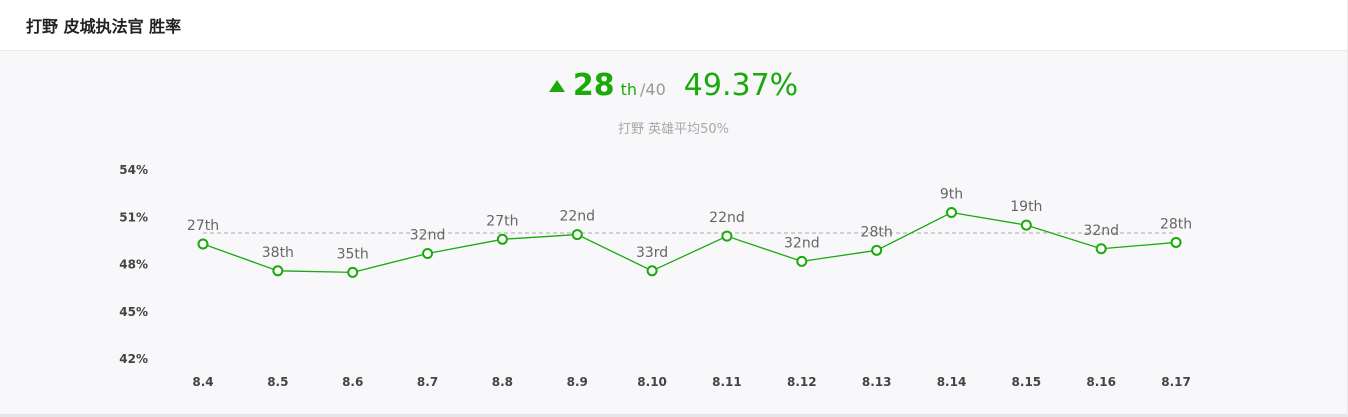 This screenshot has width=1348, height=417. Describe the element at coordinates (577, 382) in the screenshot. I see `x-tick-label: 8.9` at that location.